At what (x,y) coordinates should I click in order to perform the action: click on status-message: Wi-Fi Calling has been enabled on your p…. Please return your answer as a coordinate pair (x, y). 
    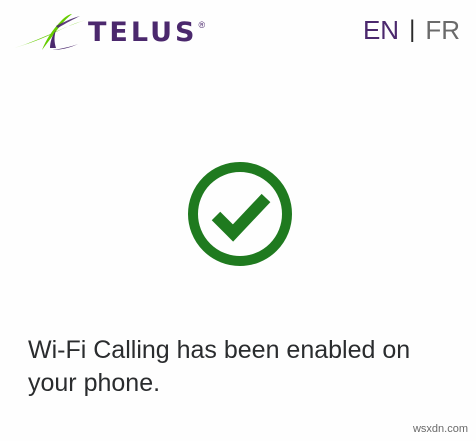
    Looking at the image, I should click on (219, 366).